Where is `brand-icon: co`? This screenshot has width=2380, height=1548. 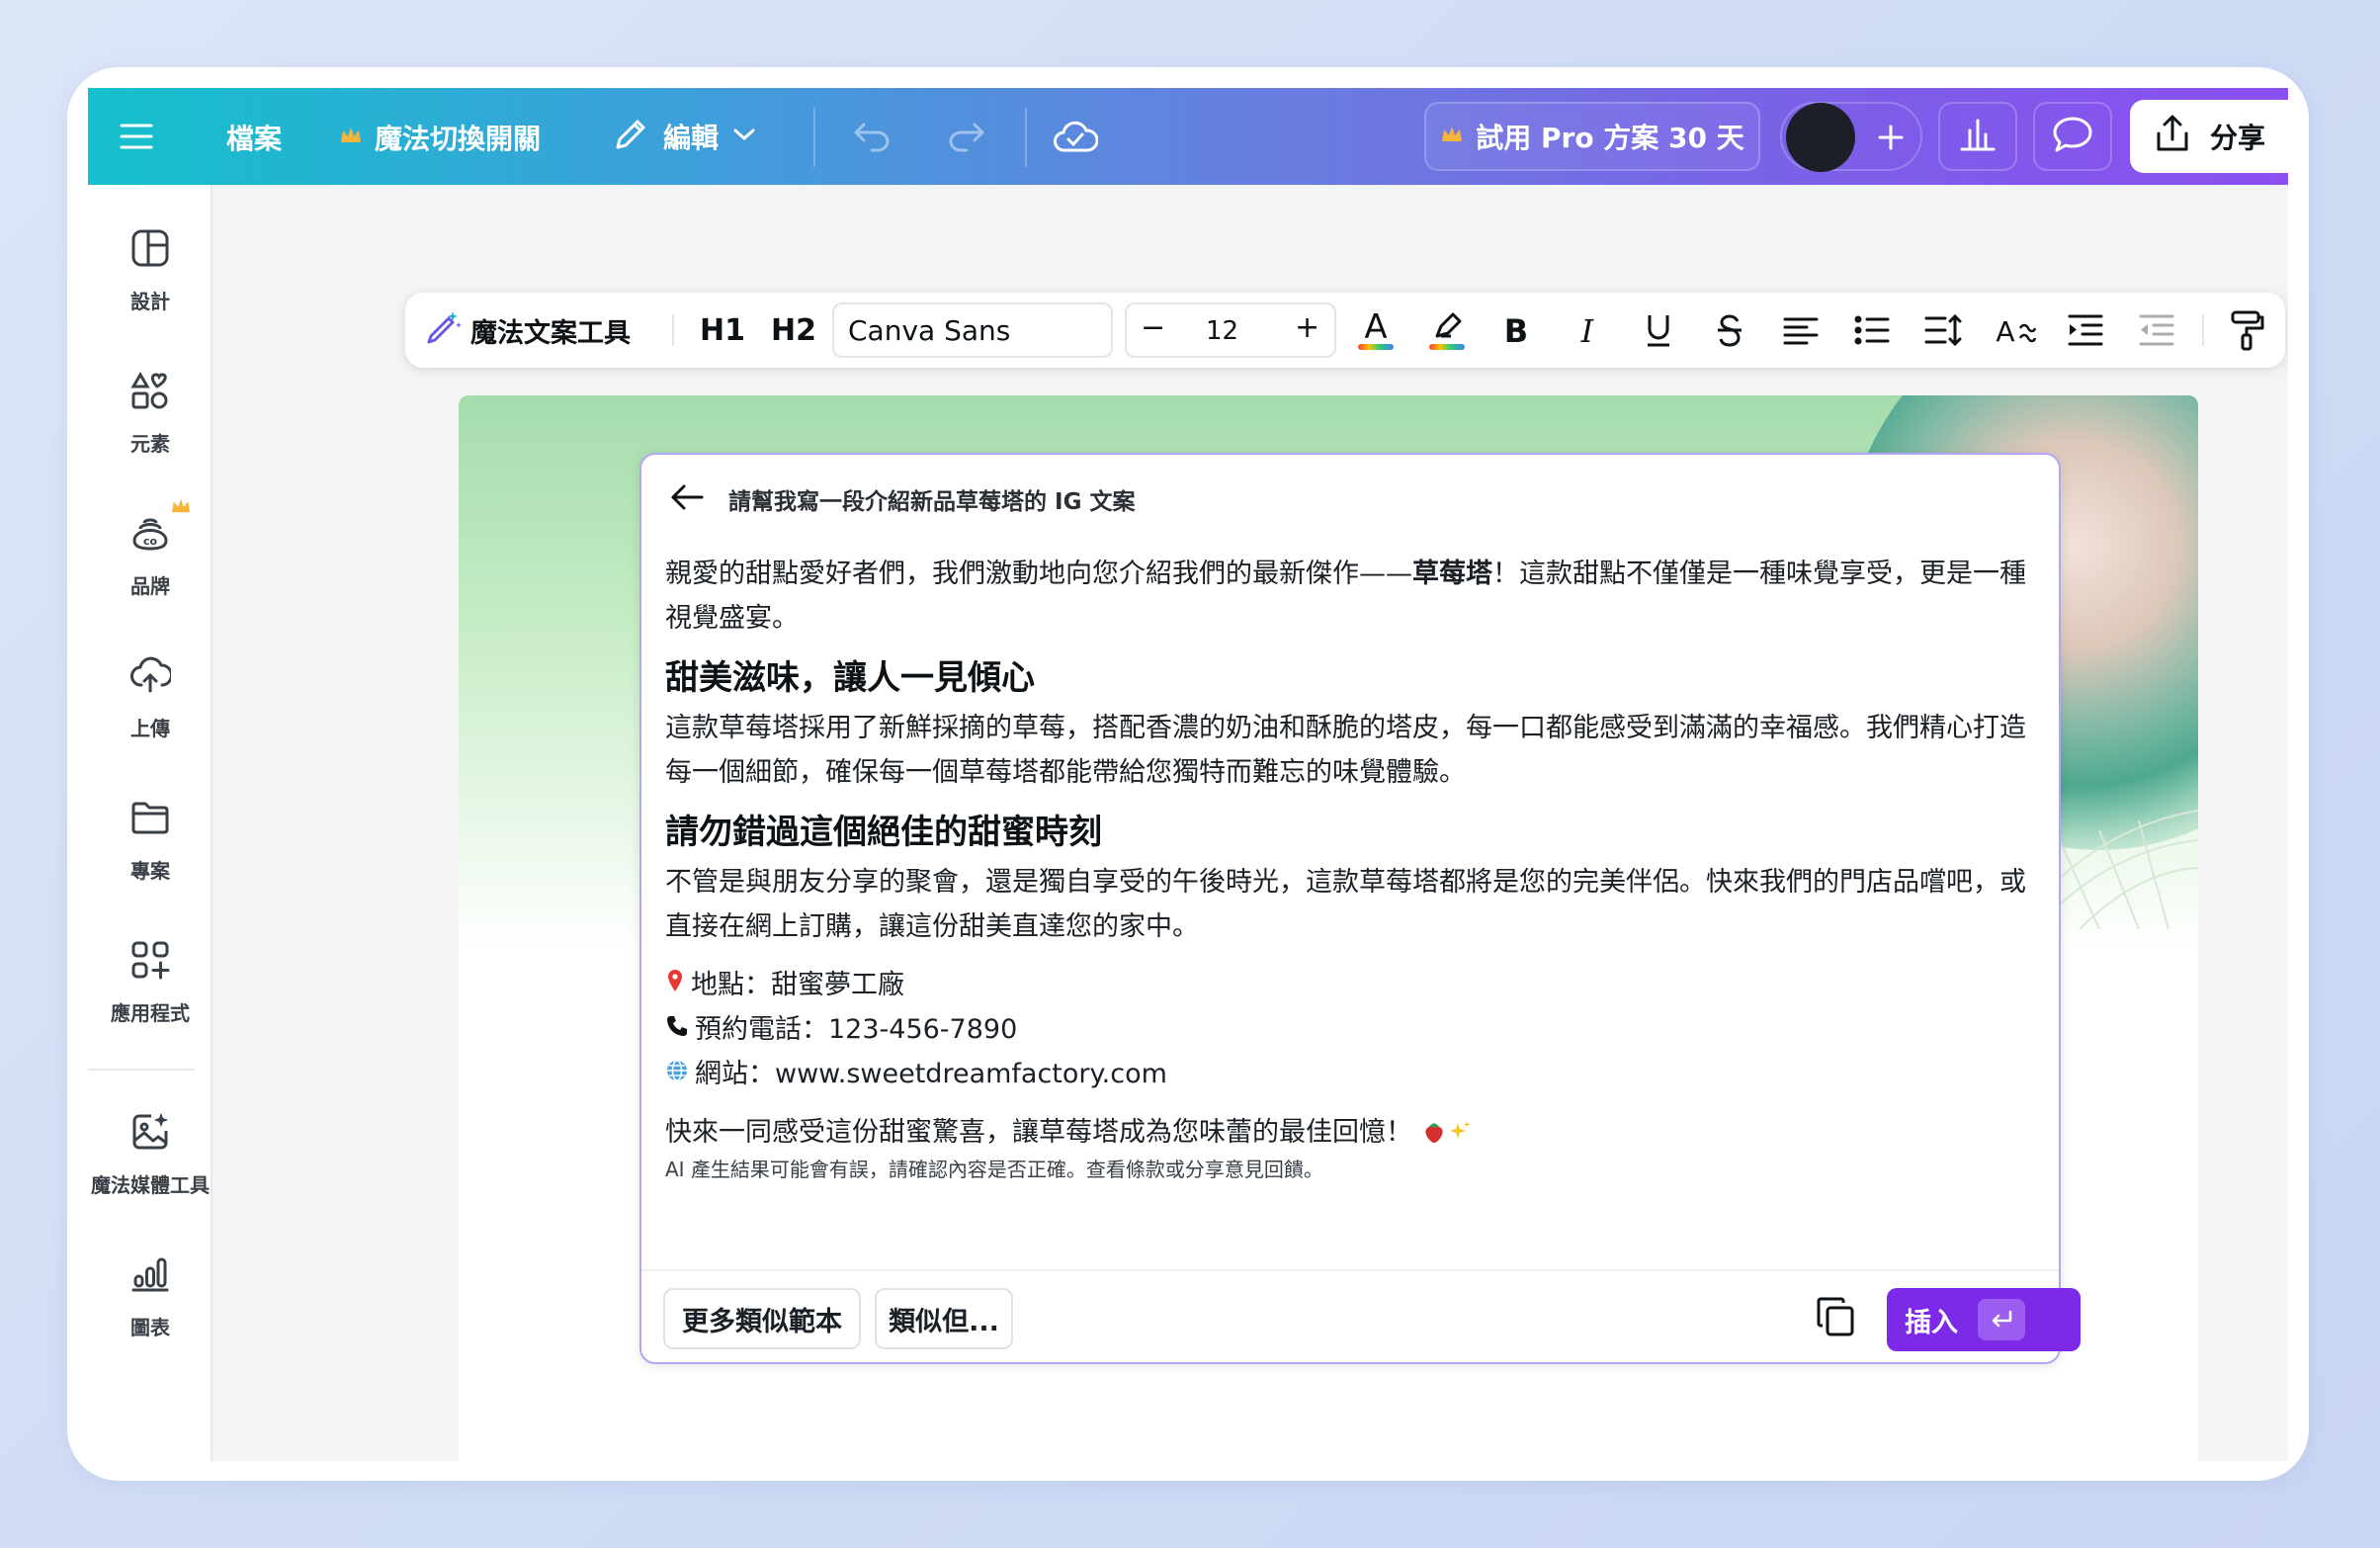
brand-icon: co is located at coordinates (158, 527).